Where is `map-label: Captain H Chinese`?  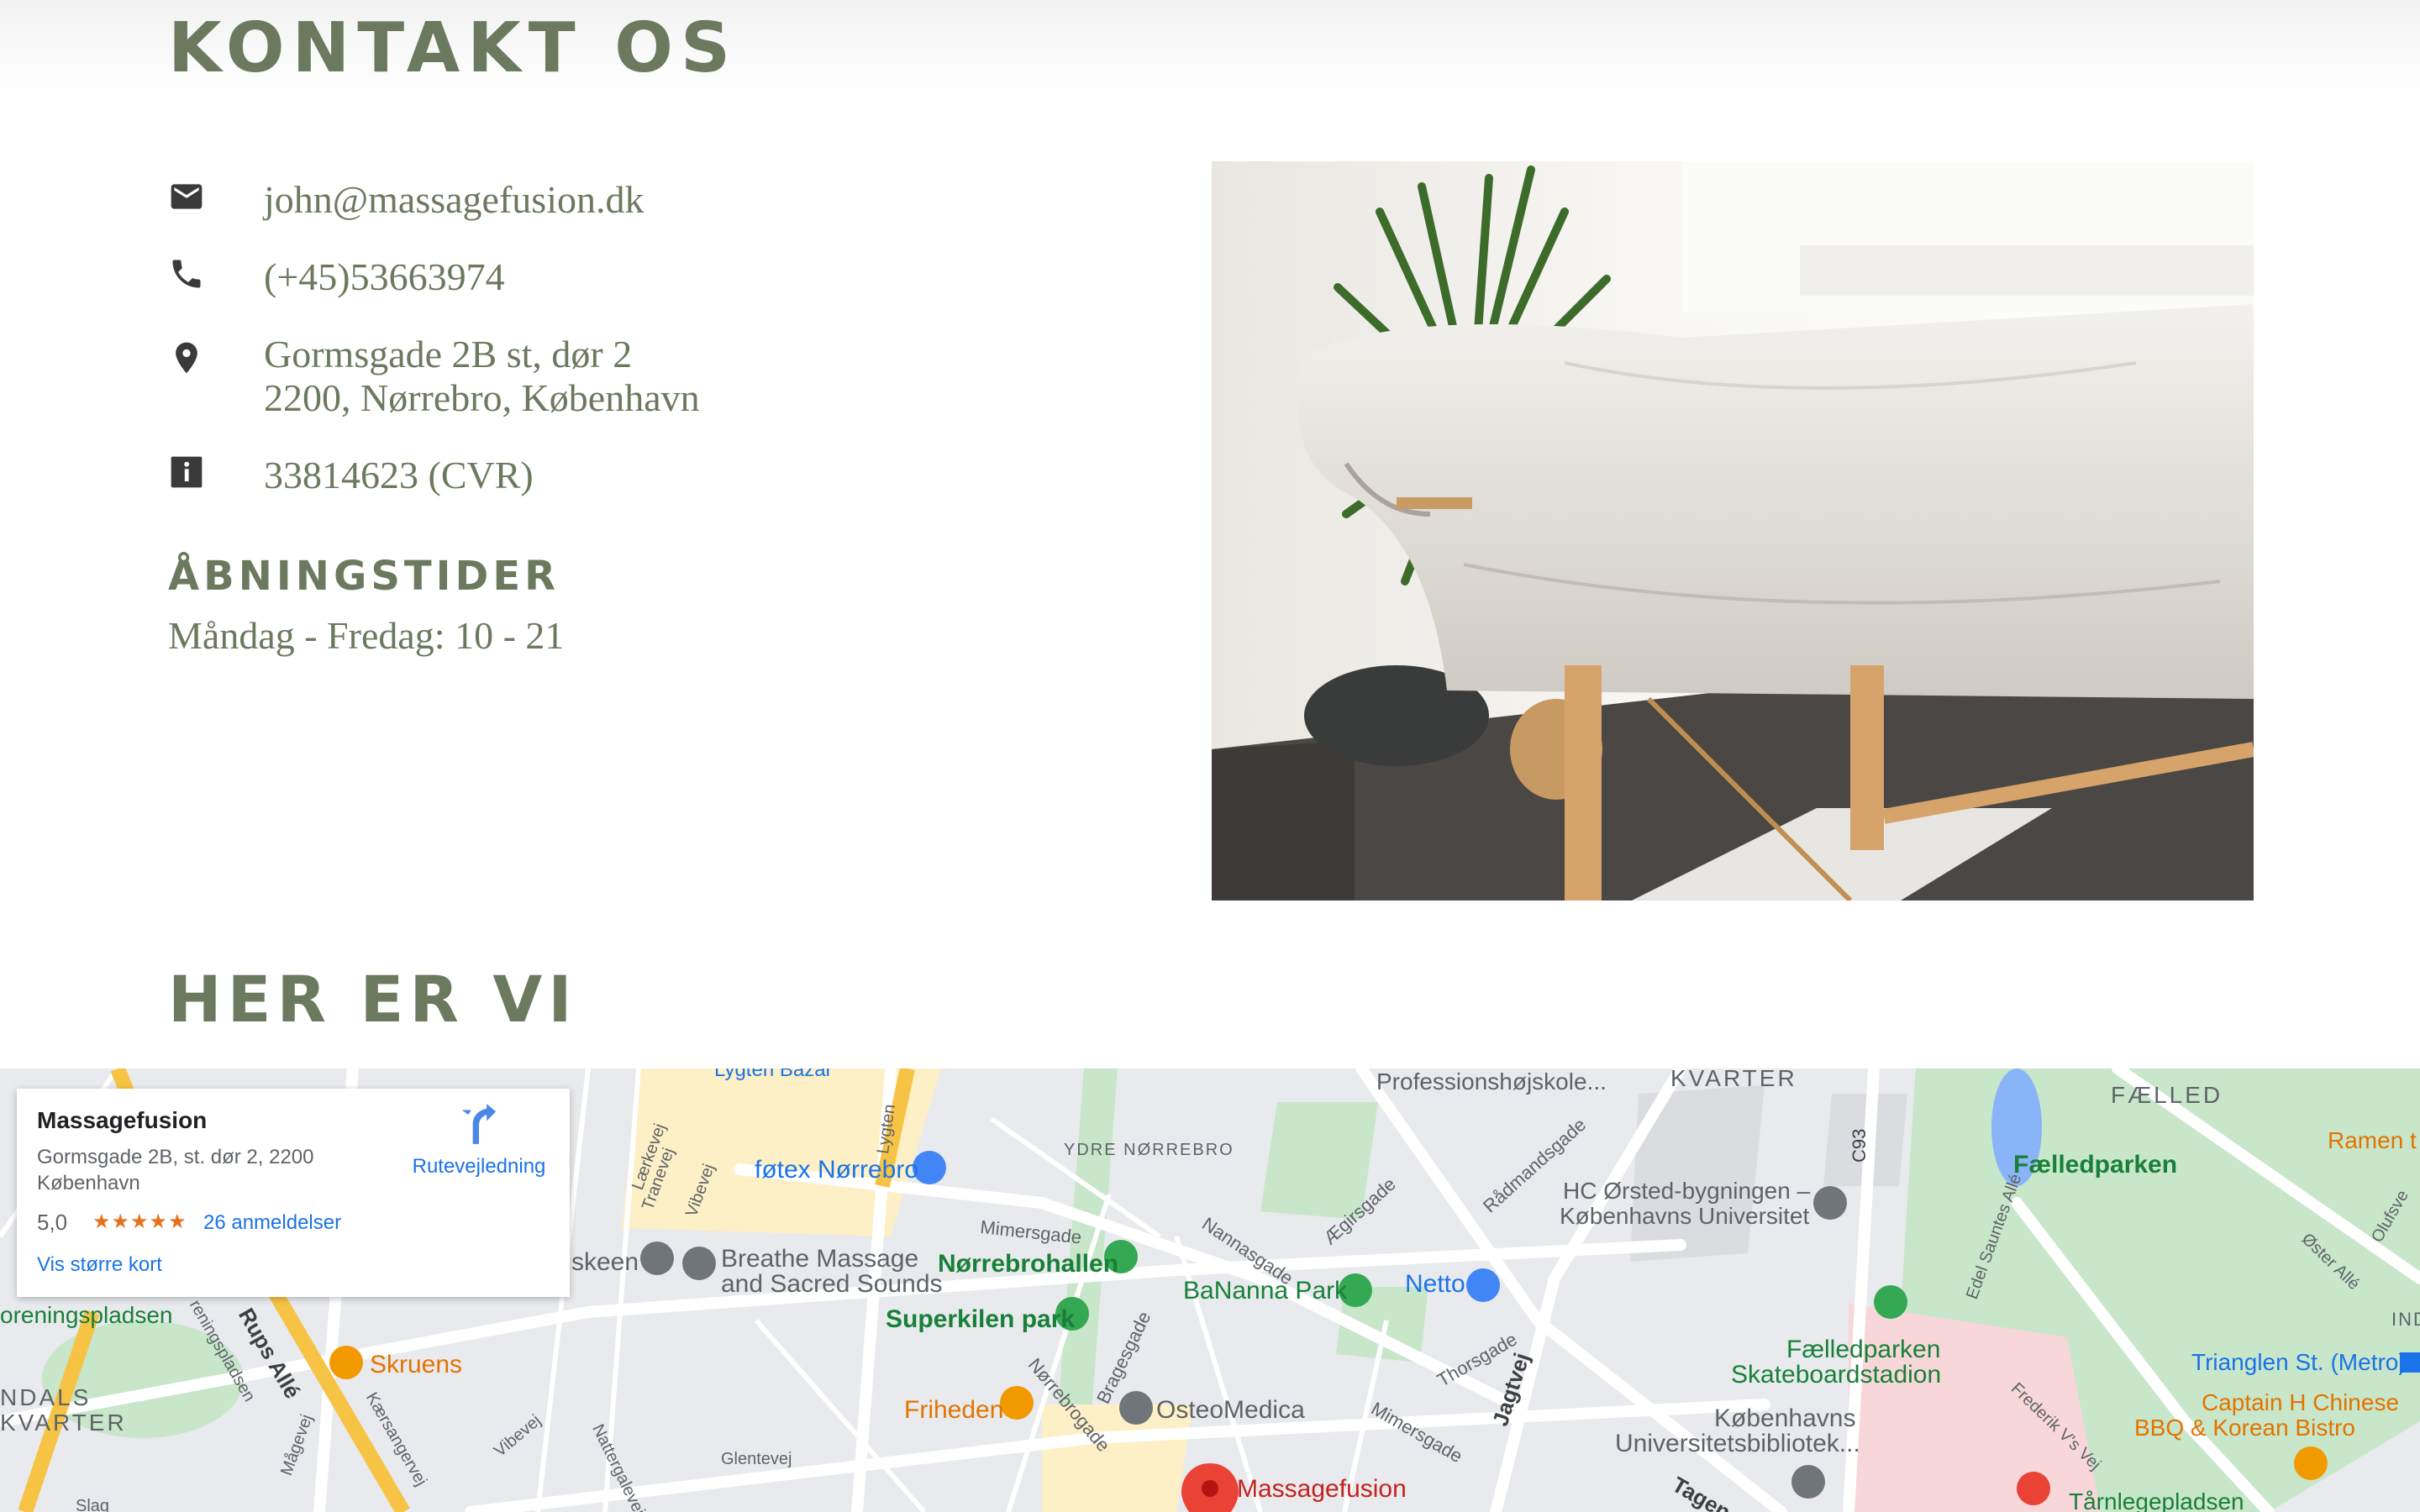 map-label: Captain H Chinese is located at coordinates (2300, 1402).